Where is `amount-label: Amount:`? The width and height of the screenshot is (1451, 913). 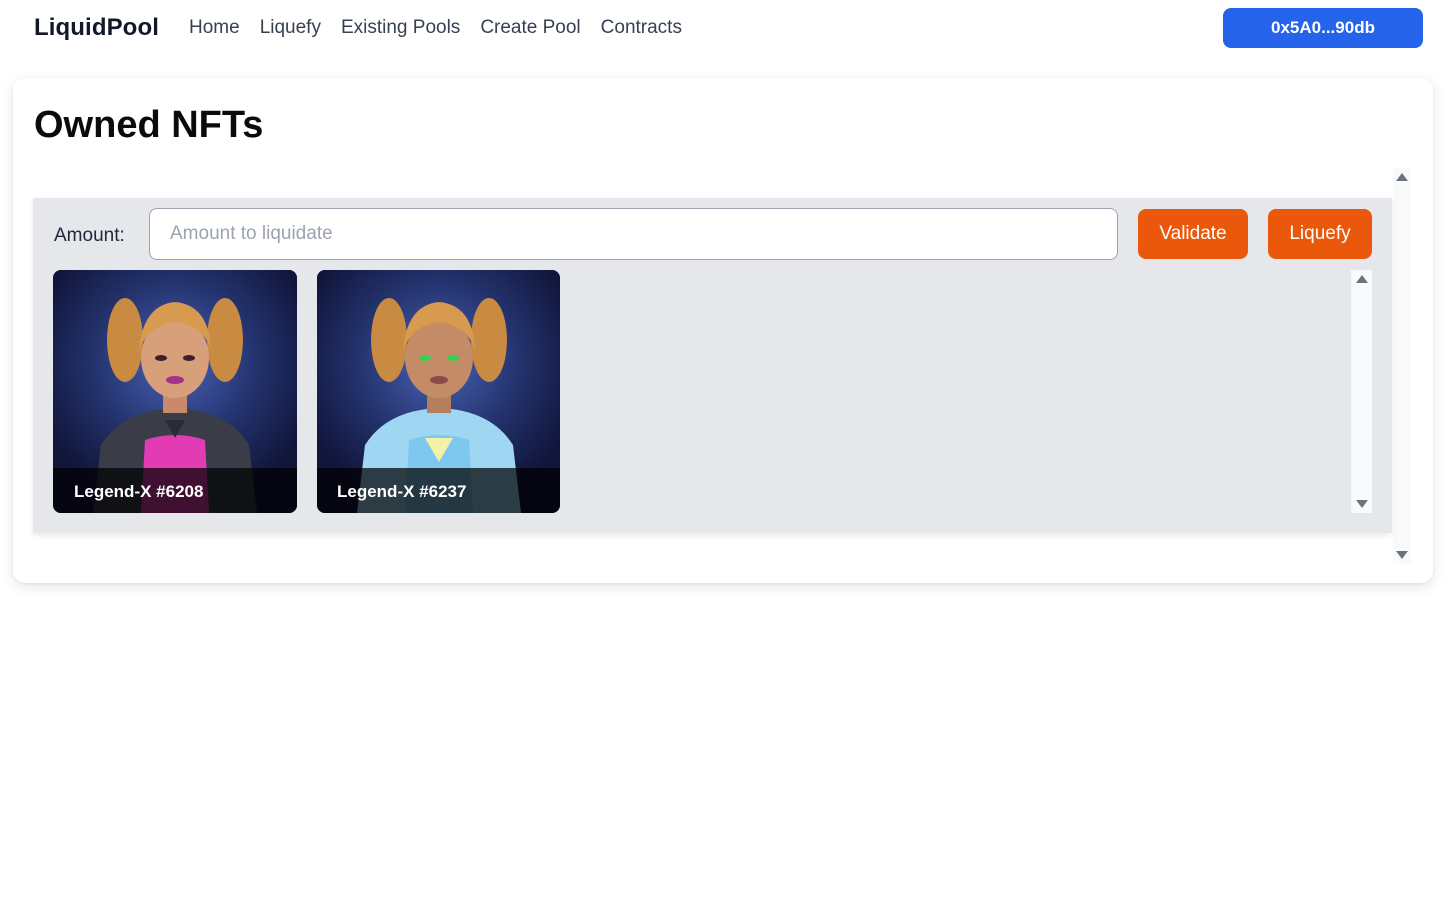
amount-label: Amount: is located at coordinates (89, 235).